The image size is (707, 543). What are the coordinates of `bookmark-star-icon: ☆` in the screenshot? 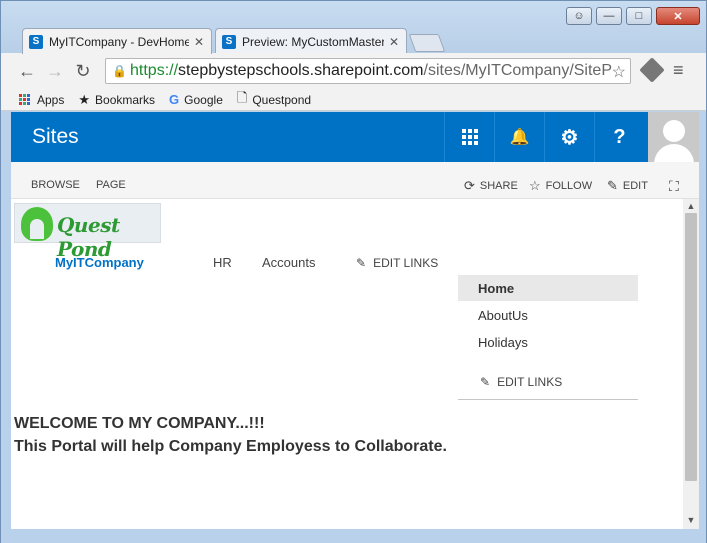 It's located at (618, 72).